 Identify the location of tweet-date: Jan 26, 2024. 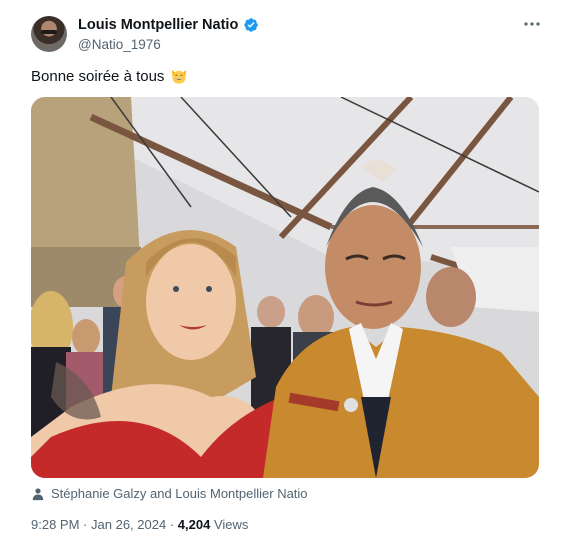
(128, 524).